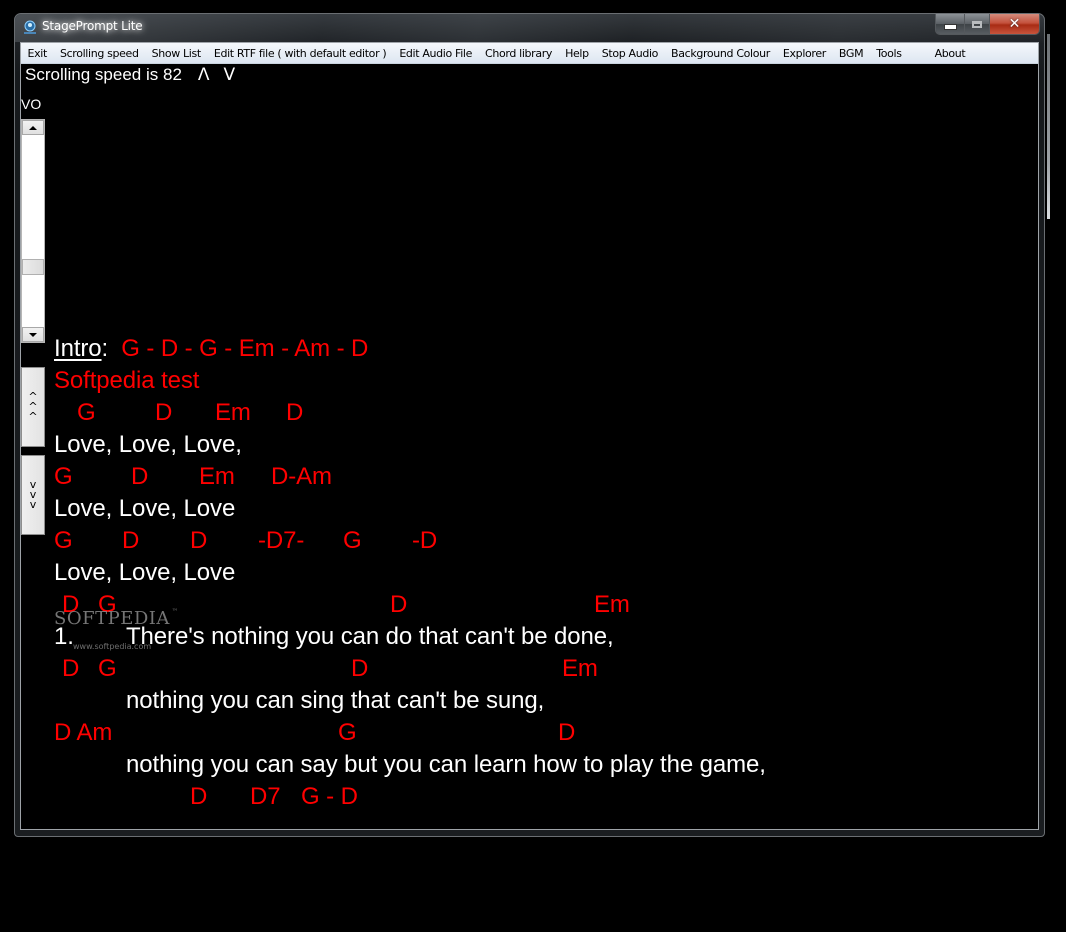  What do you see at coordinates (31, 104) in the screenshot?
I see `volume-label: VO` at bounding box center [31, 104].